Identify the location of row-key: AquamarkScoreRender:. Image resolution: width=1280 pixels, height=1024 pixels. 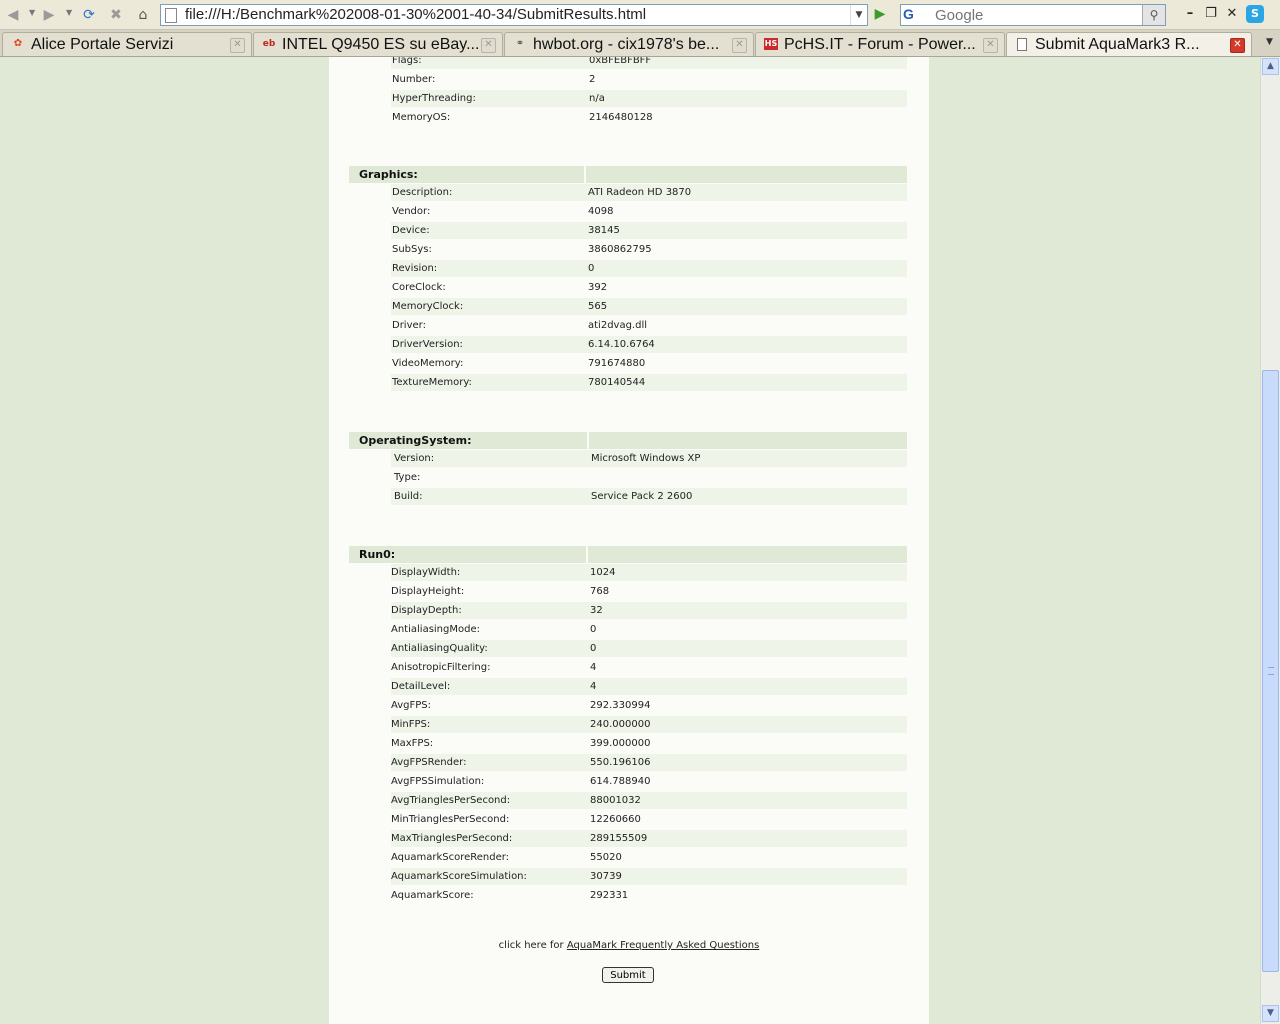
(450, 857).